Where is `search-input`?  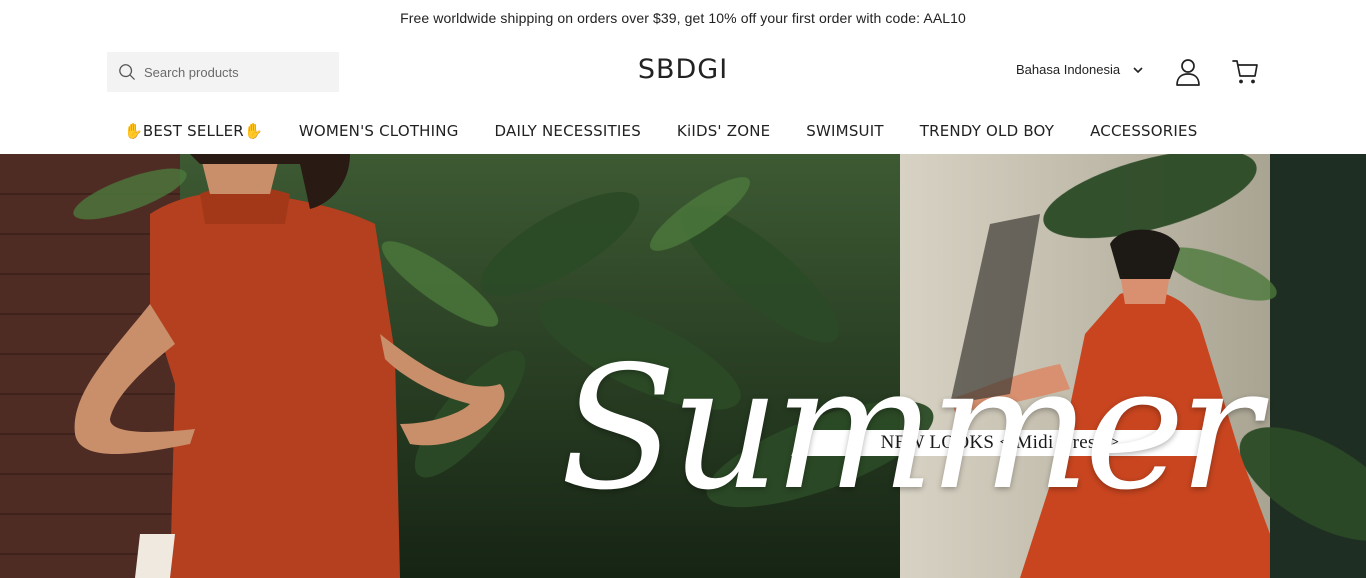
search-input is located at coordinates (234, 72).